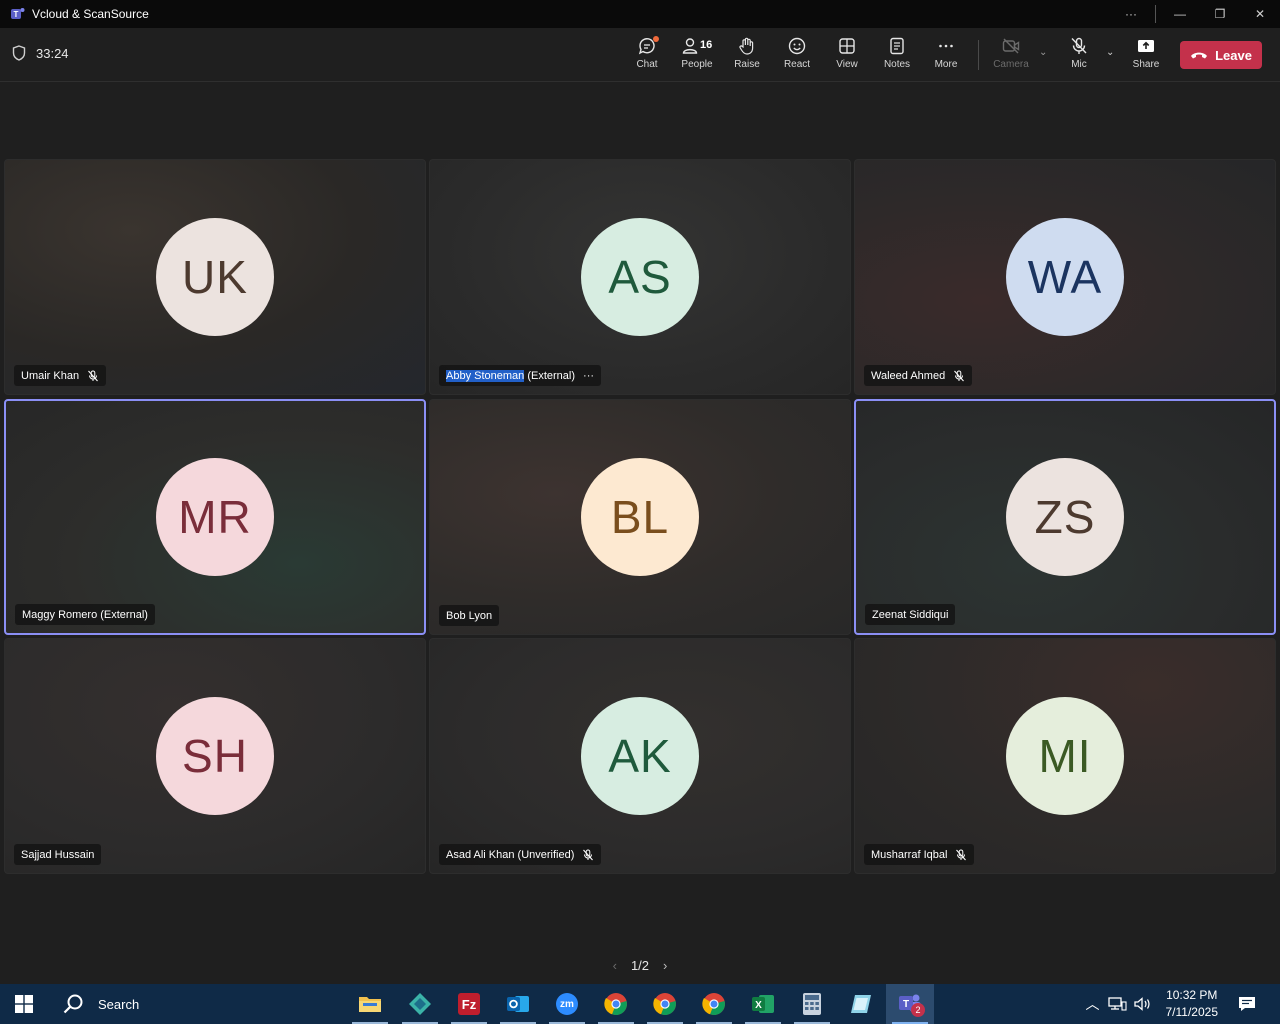 Image resolution: width=1280 pixels, height=1024 pixels. Describe the element at coordinates (1011, 56) in the screenshot. I see `camera-button: Camera` at that location.